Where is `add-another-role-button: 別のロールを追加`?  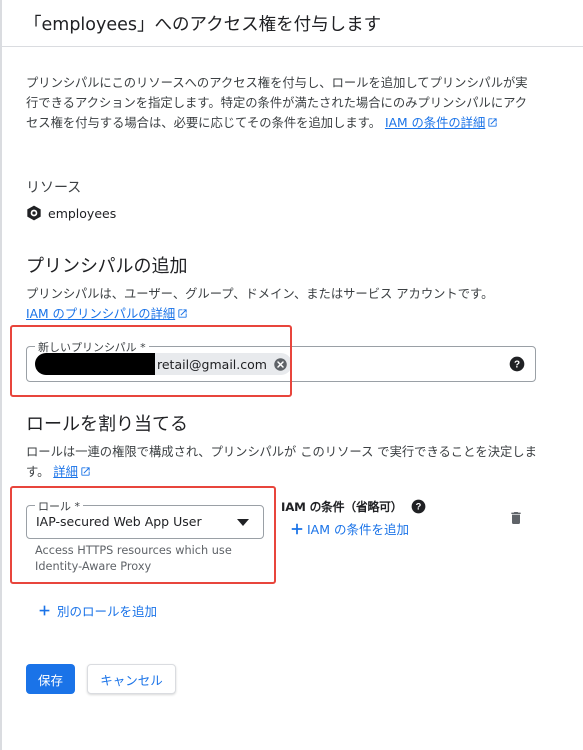
add-another-role-button: 別のロールを追加 is located at coordinates (97, 610).